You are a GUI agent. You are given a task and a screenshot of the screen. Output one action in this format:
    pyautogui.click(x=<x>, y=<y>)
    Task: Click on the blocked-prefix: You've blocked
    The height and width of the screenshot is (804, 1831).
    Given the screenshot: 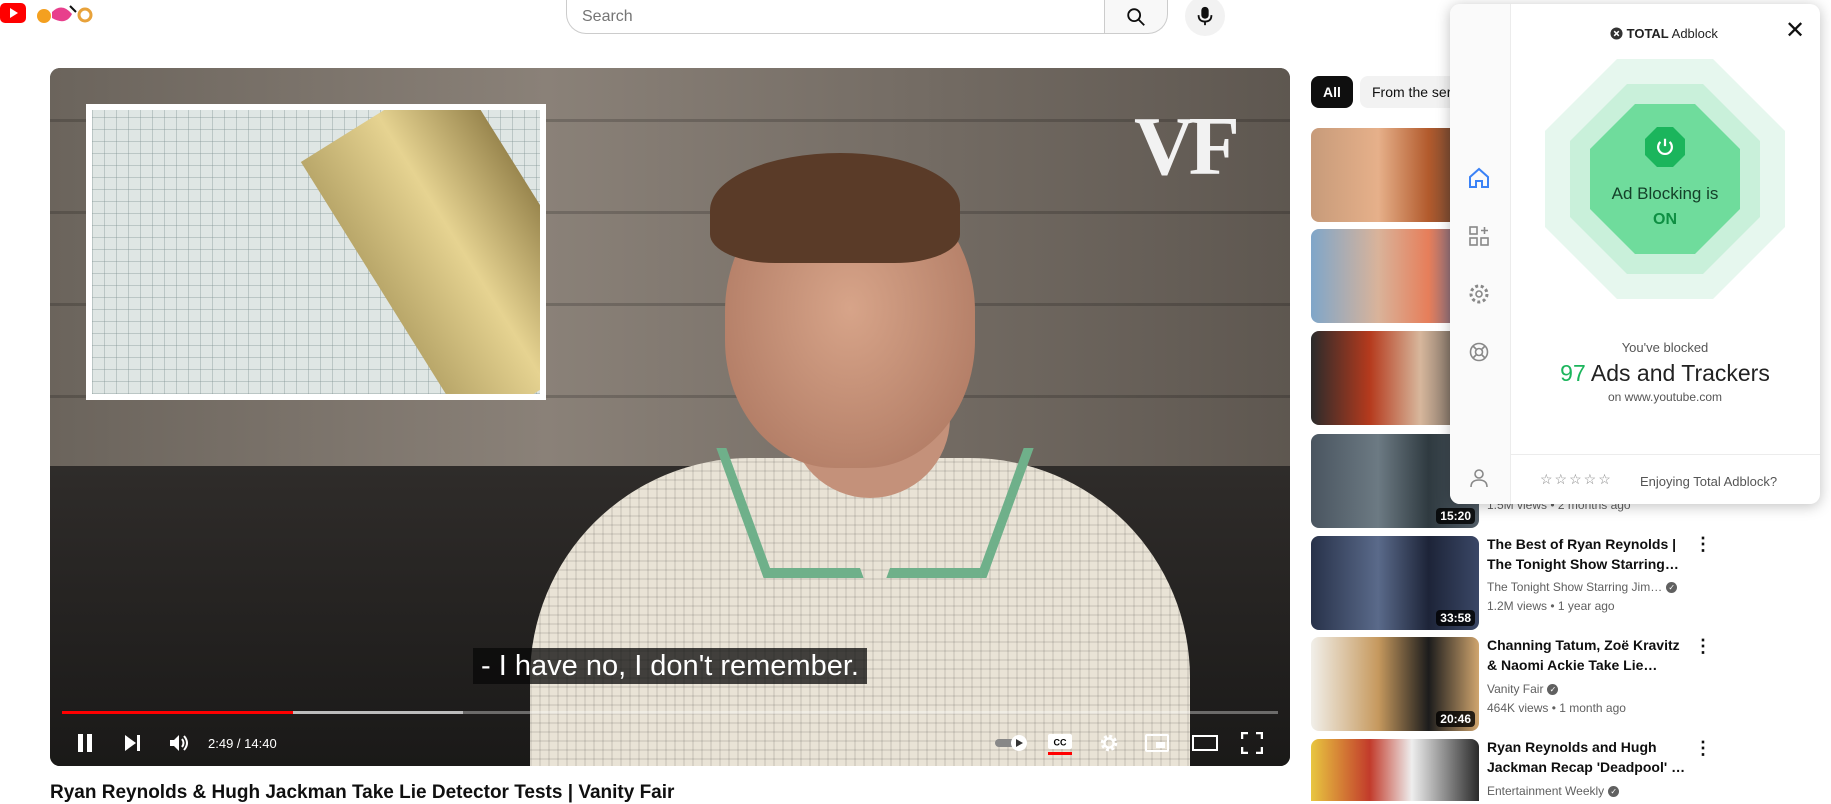 What is the action you would take?
    pyautogui.click(x=1665, y=347)
    